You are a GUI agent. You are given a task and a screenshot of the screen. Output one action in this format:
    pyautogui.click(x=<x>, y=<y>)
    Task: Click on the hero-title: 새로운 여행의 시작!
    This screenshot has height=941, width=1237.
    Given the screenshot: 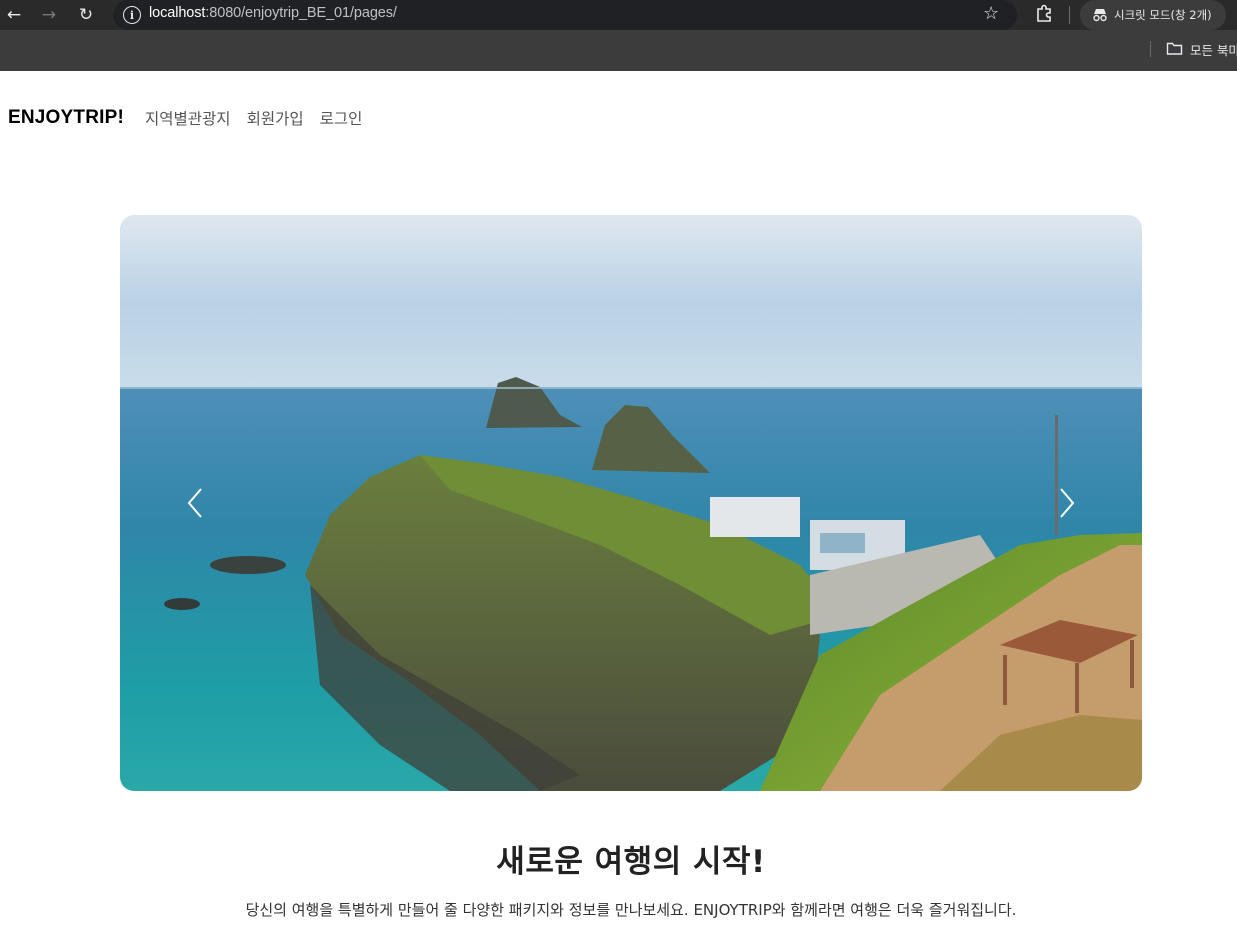 What is the action you would take?
    pyautogui.click(x=631, y=862)
    